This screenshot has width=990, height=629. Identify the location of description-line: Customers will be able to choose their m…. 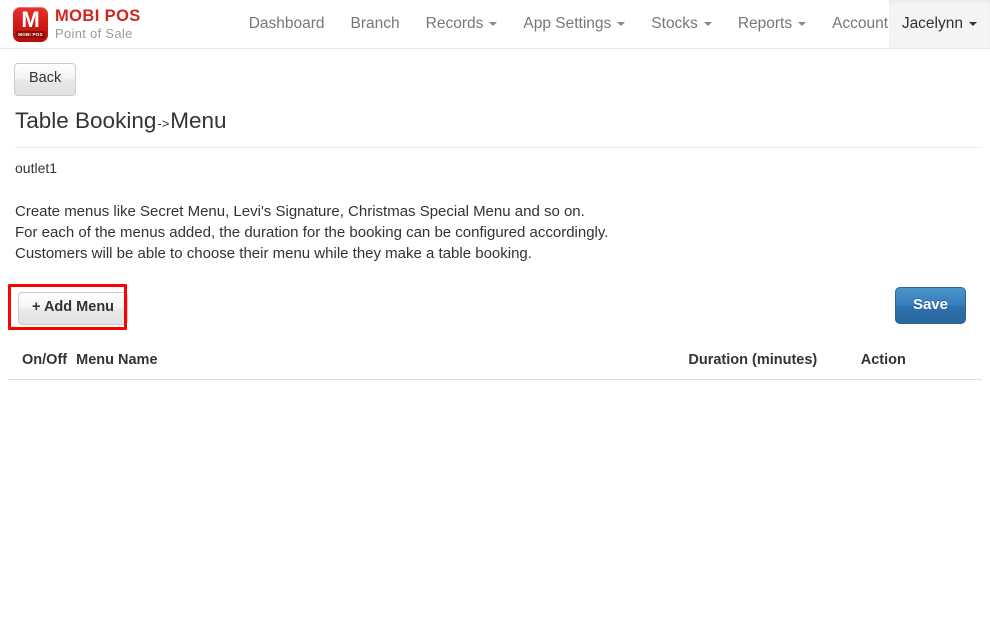
(273, 253).